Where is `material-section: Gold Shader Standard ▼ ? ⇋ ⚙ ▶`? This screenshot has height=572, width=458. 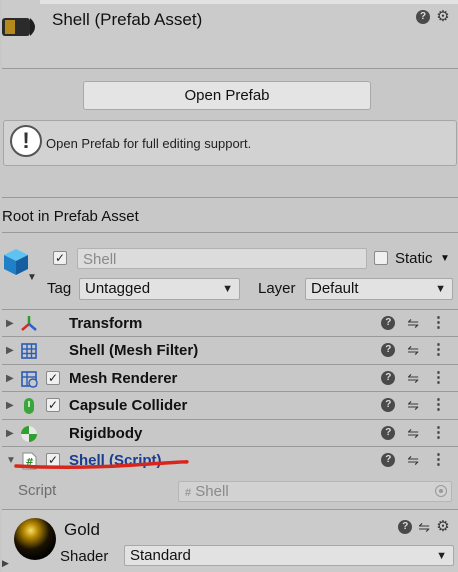
material-section: Gold Shader Standard ▼ ? ⇋ ⚙ ▶ is located at coordinates (230, 541).